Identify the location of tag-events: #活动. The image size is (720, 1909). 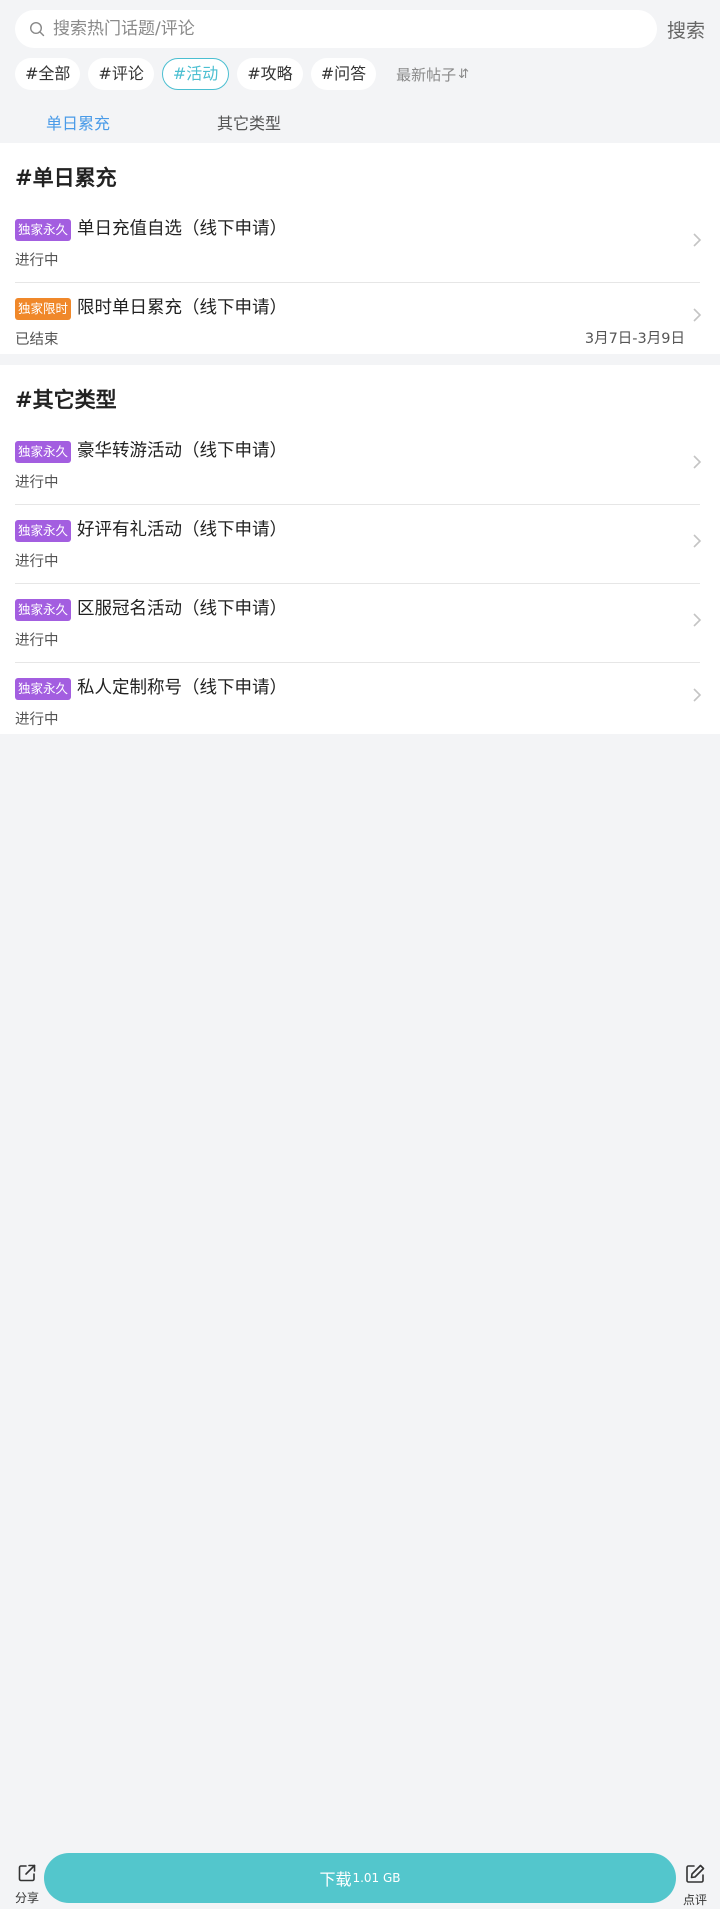
(195, 74).